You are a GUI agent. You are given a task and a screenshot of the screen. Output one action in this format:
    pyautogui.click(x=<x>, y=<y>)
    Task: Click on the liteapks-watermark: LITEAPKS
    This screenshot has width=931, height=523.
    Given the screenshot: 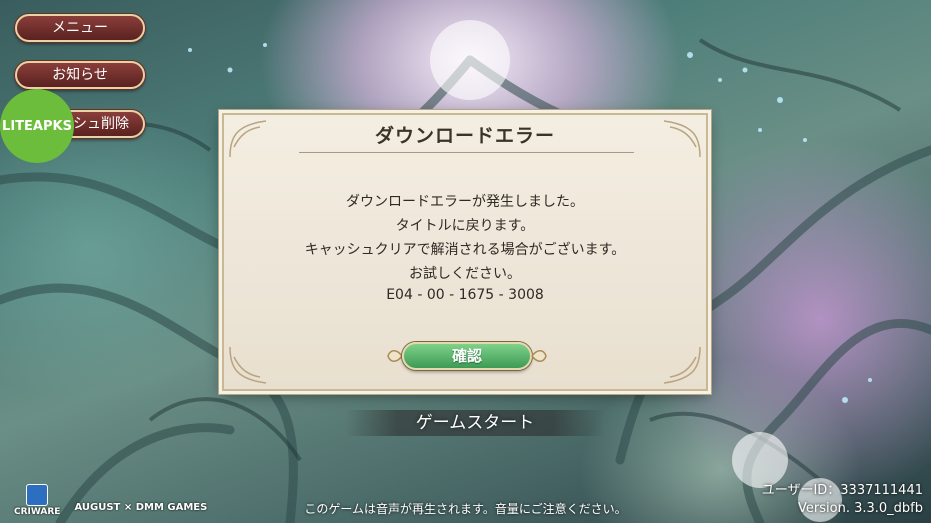 What is the action you would take?
    pyautogui.click(x=37, y=126)
    